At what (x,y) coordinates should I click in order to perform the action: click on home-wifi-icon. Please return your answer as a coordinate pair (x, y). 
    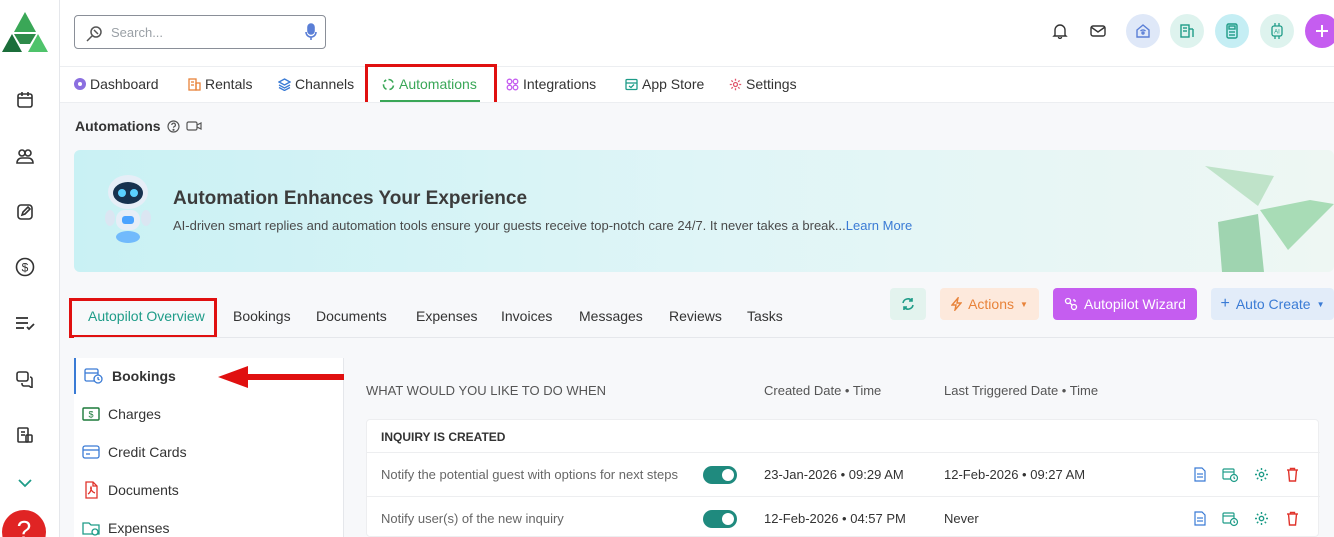
    Looking at the image, I should click on (1143, 31).